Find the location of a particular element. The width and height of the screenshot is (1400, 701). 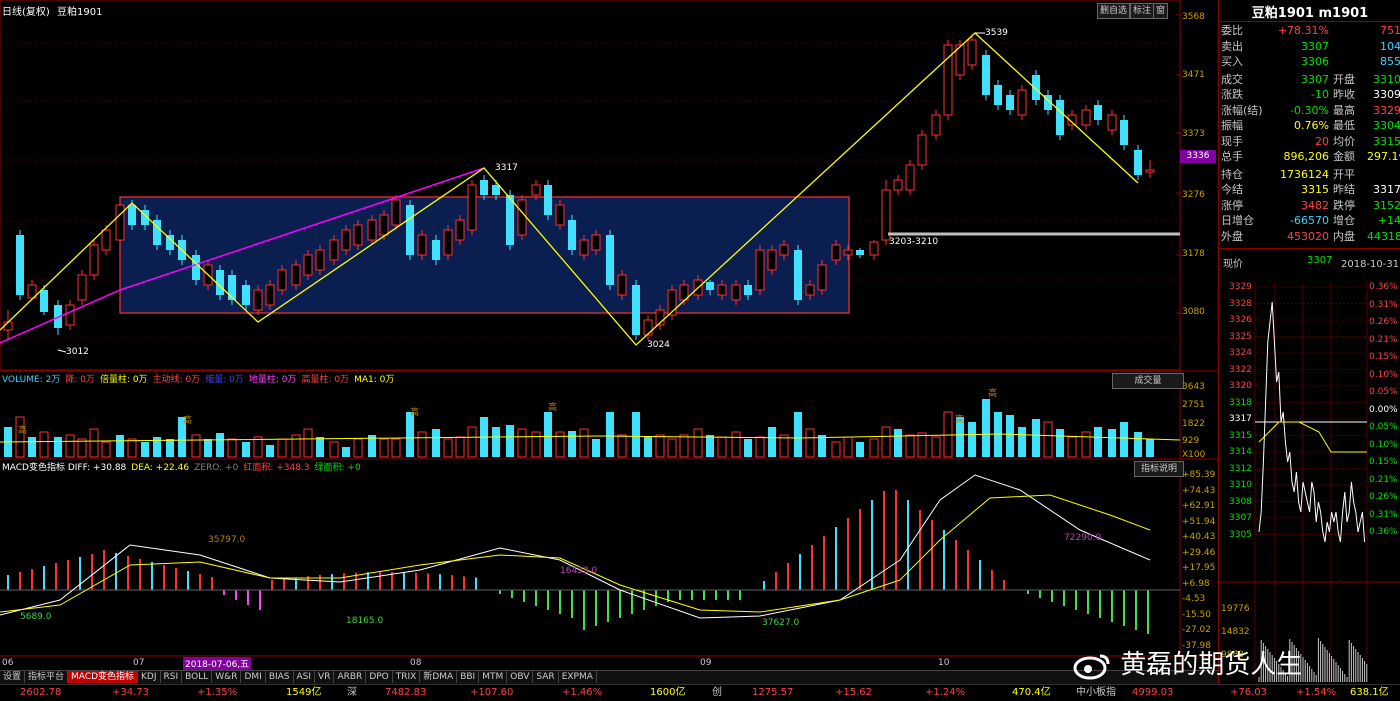

indicator-tab: 新DMA is located at coordinates (439, 677).